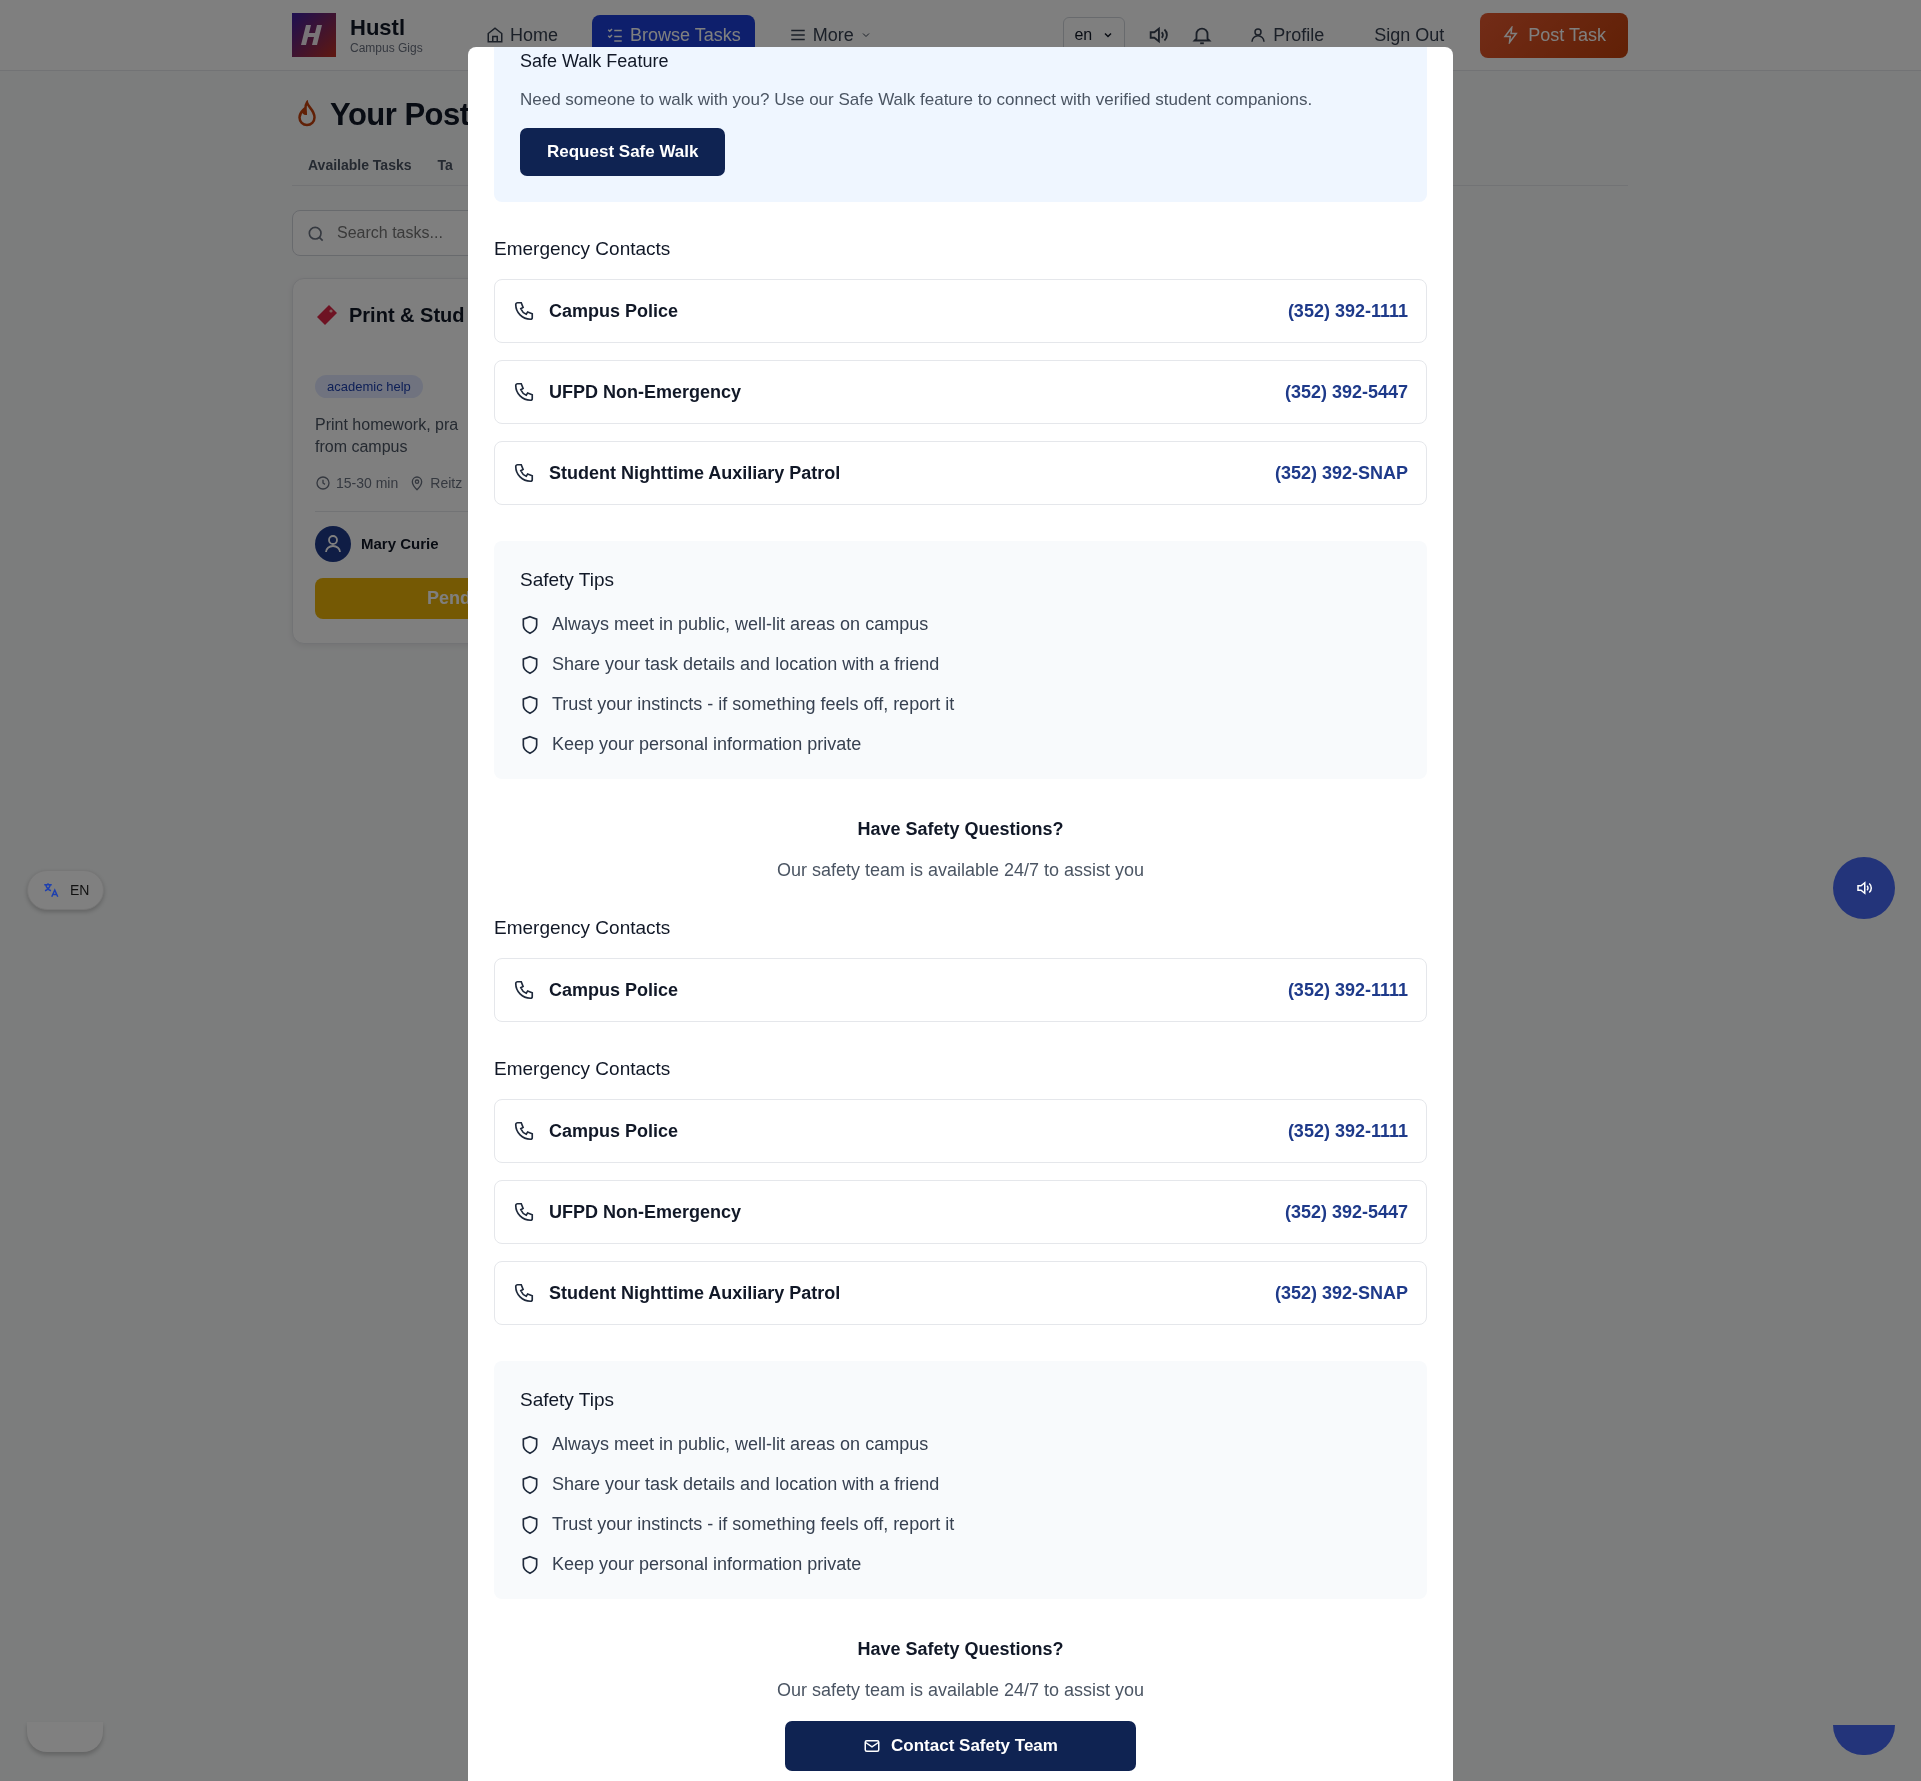  What do you see at coordinates (360, 165) in the screenshot?
I see `tab: Available Tasks` at bounding box center [360, 165].